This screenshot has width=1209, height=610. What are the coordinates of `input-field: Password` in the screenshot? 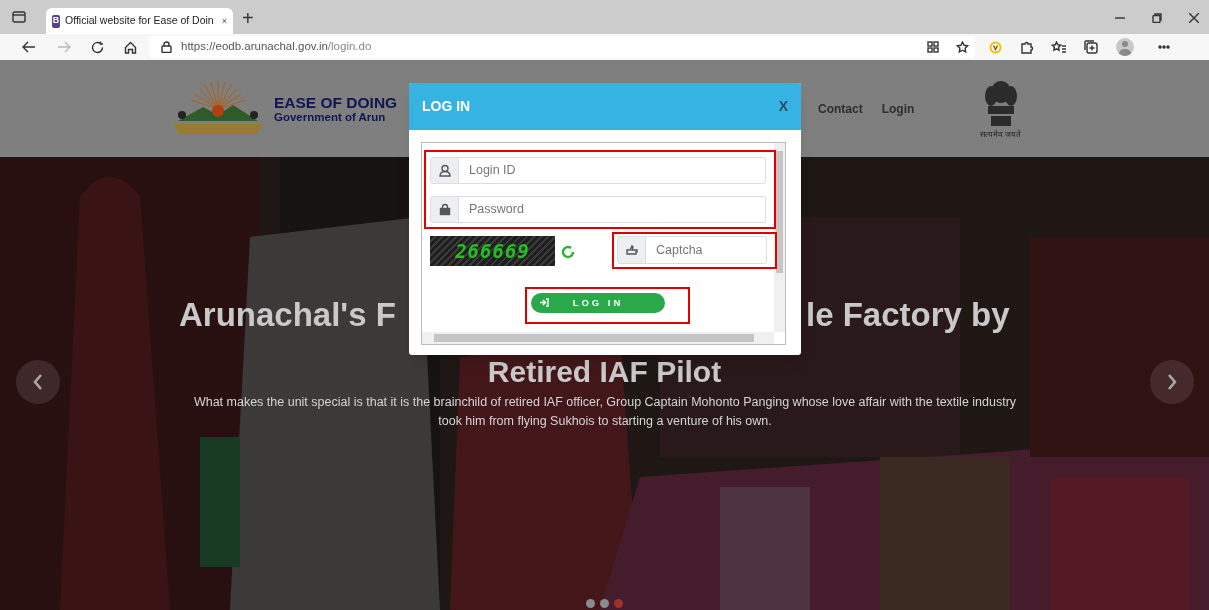 It's located at (612, 209).